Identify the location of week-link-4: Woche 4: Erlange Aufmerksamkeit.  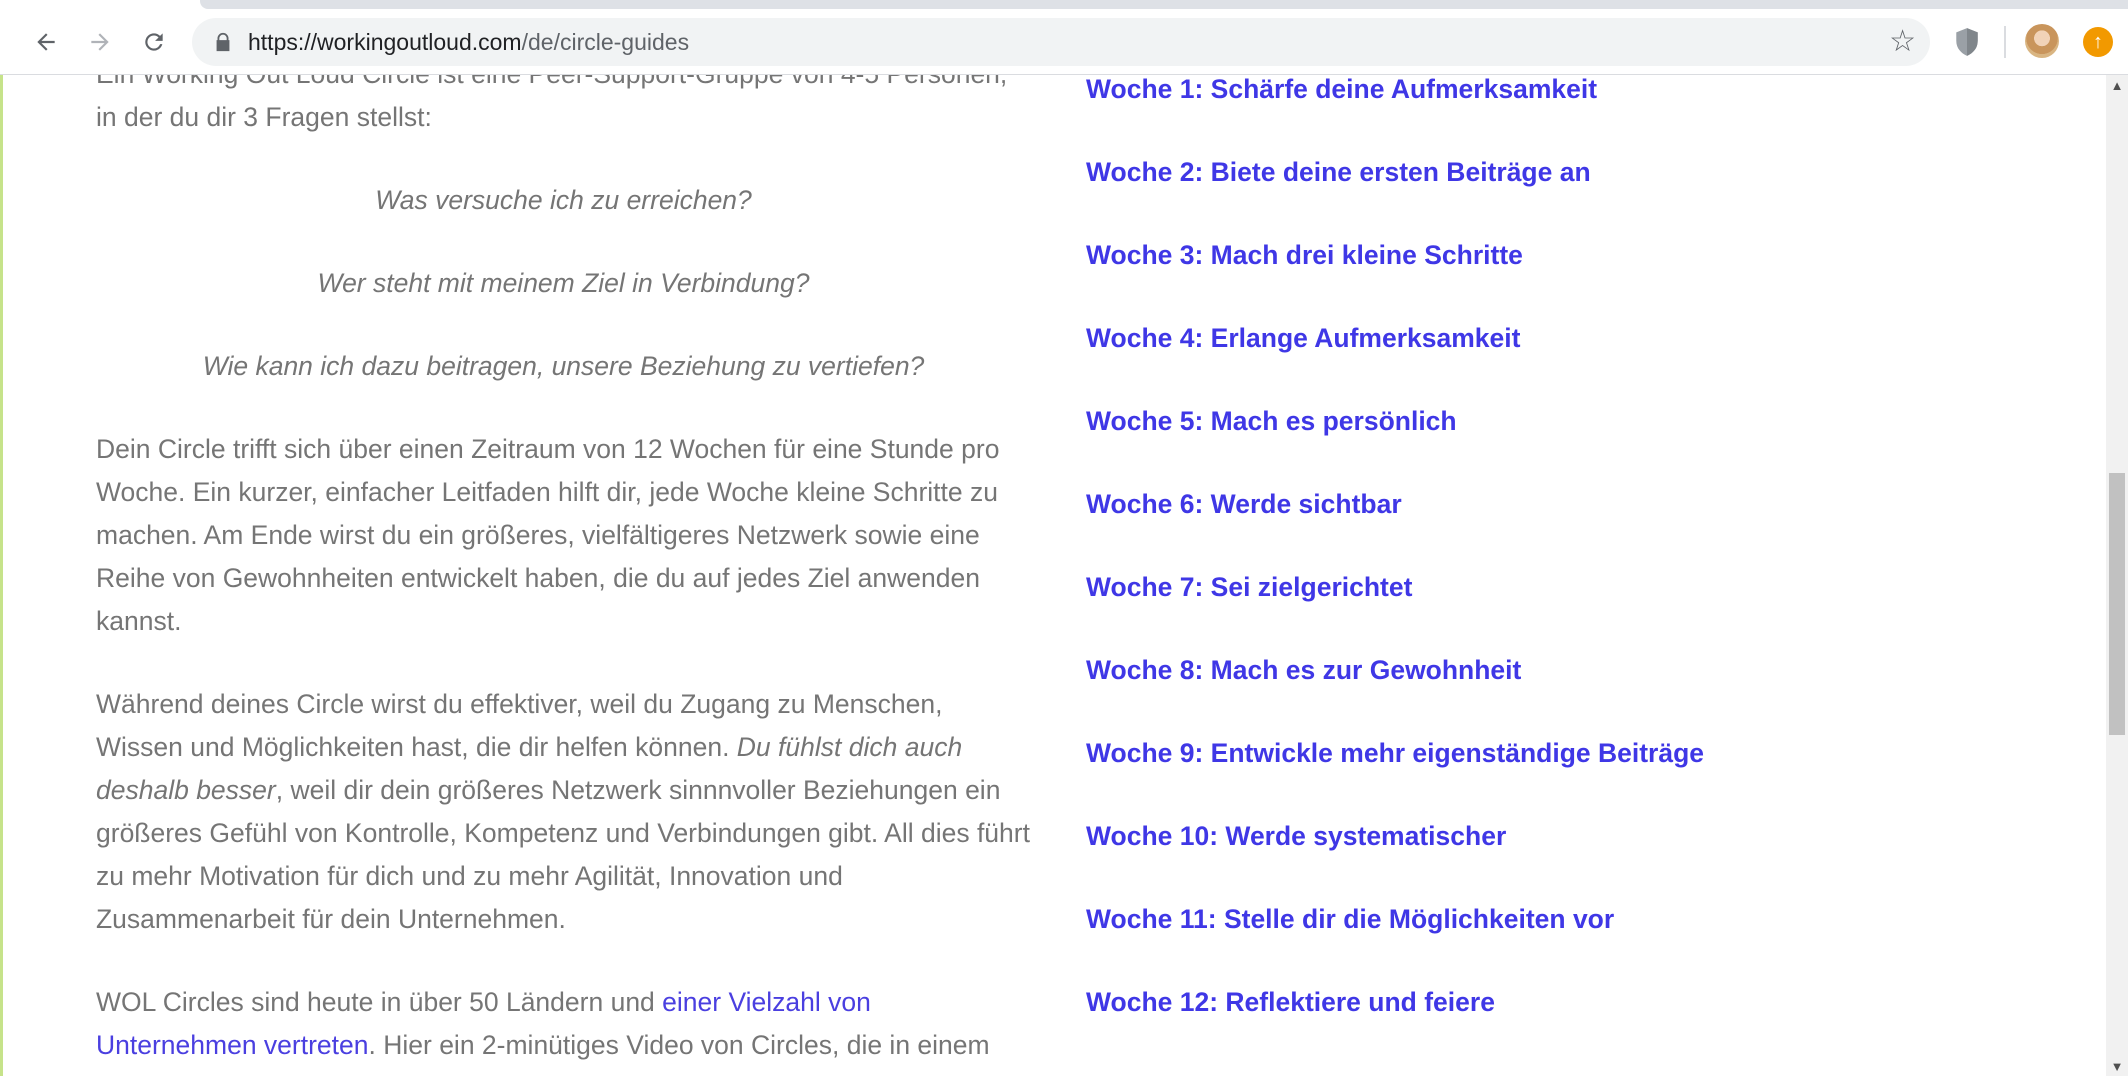
(1303, 338).